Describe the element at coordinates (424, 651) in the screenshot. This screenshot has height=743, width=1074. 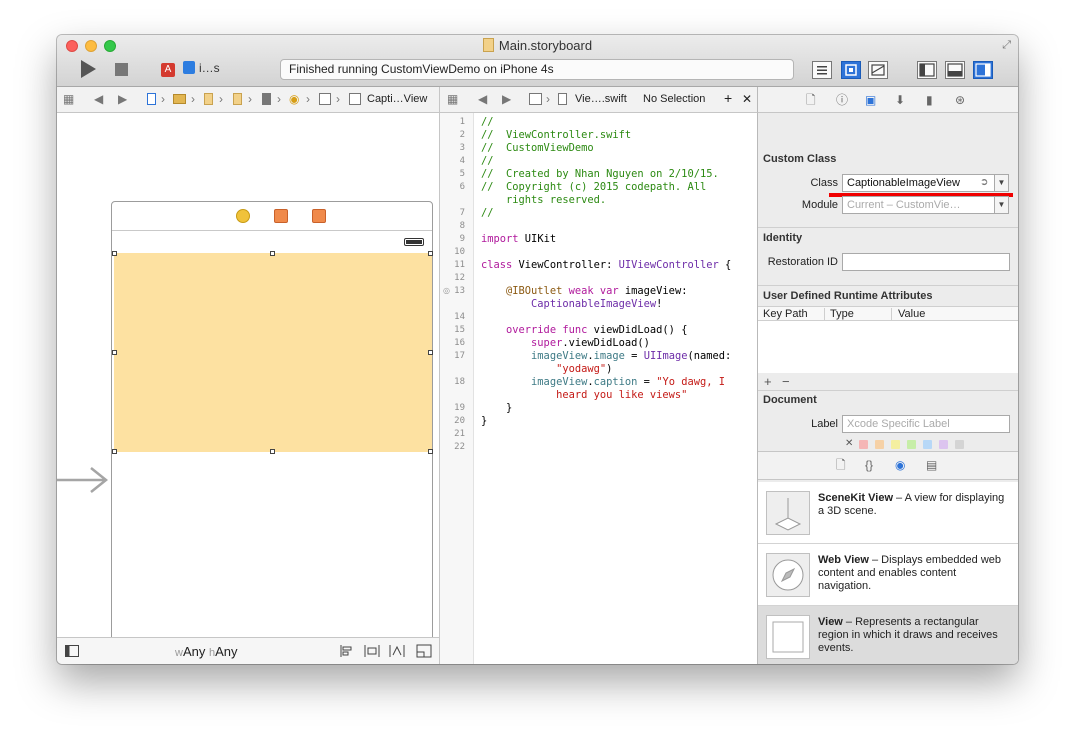
I see `resizing-behavior-icon` at that location.